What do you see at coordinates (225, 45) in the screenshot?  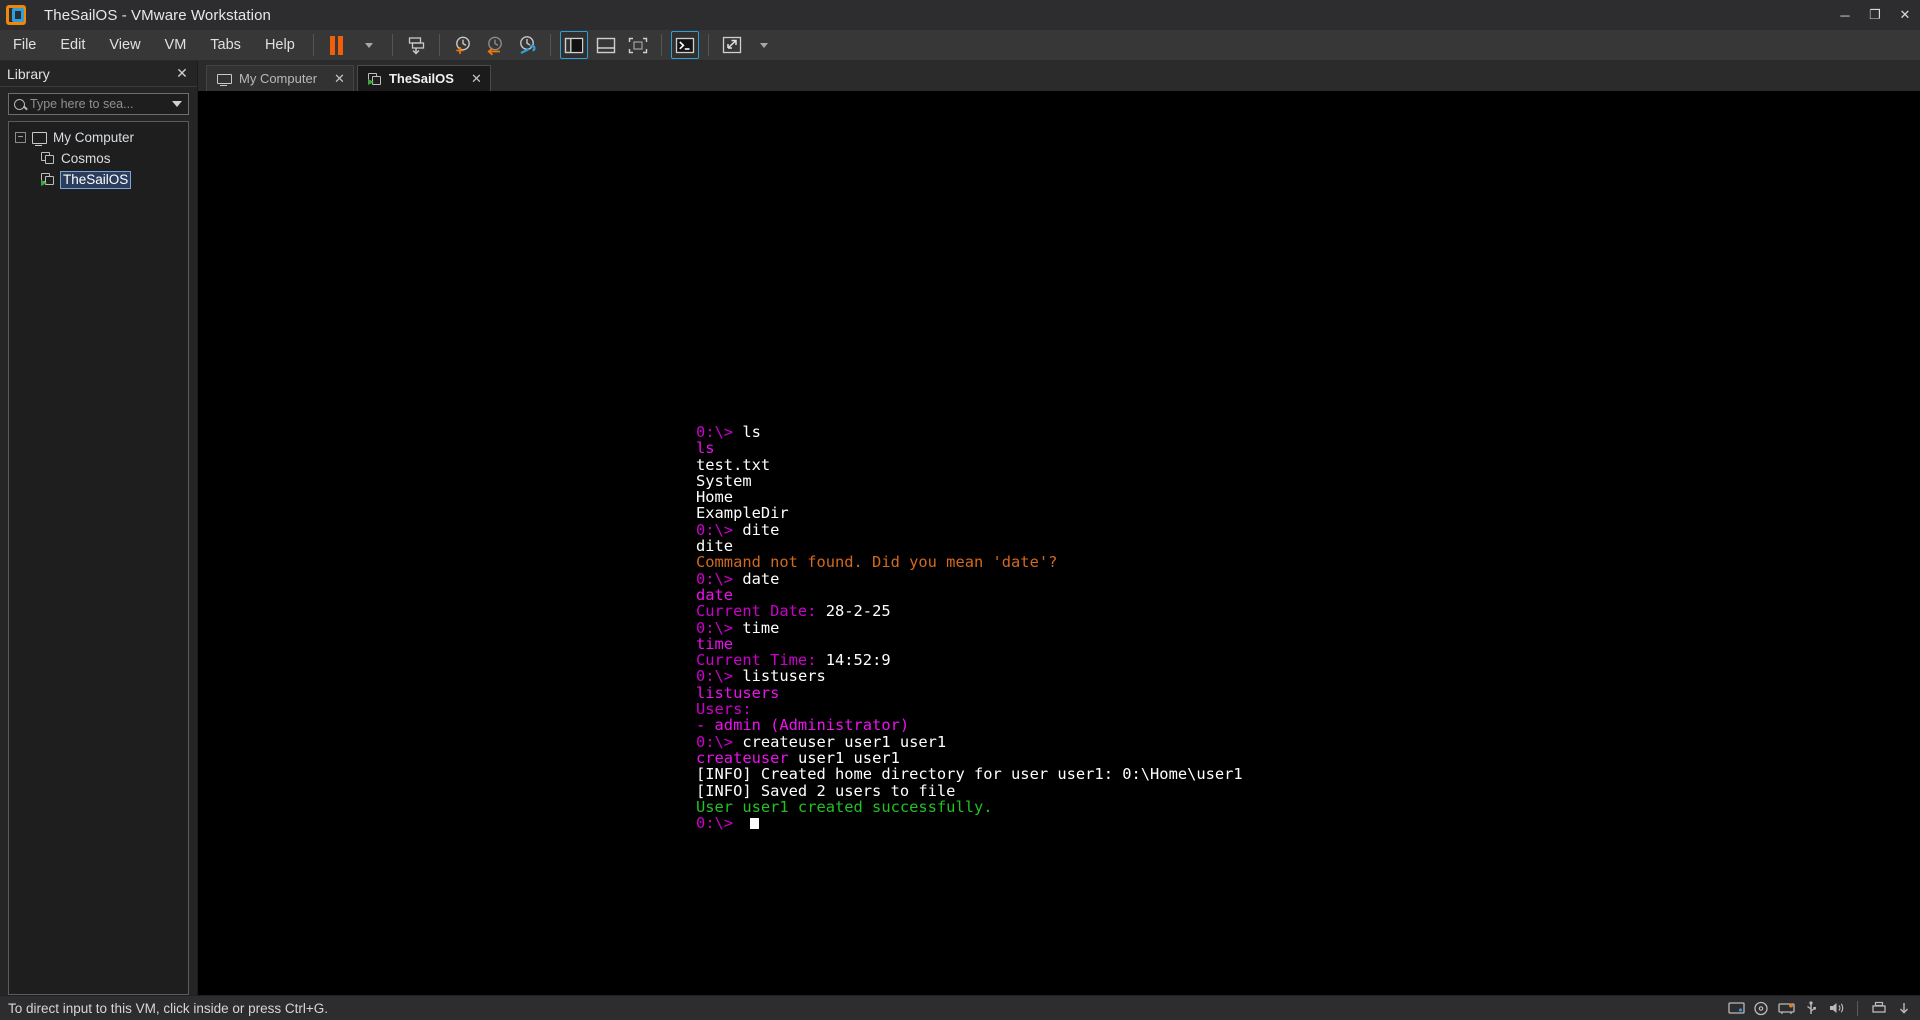 I see `menu-tabs: Tabs` at bounding box center [225, 45].